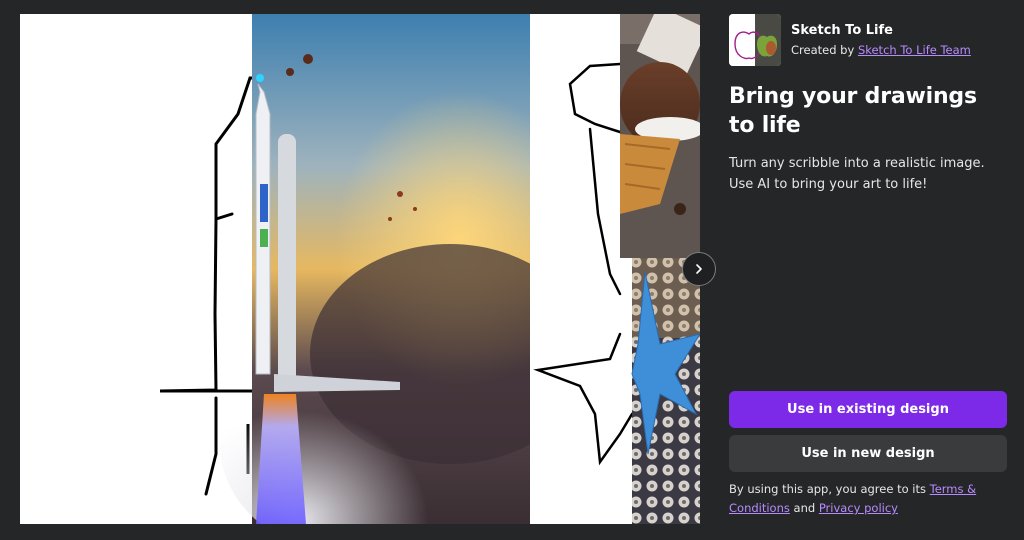  I want to click on legal-prefix: By using this app, you agree to its, so click(827, 489).